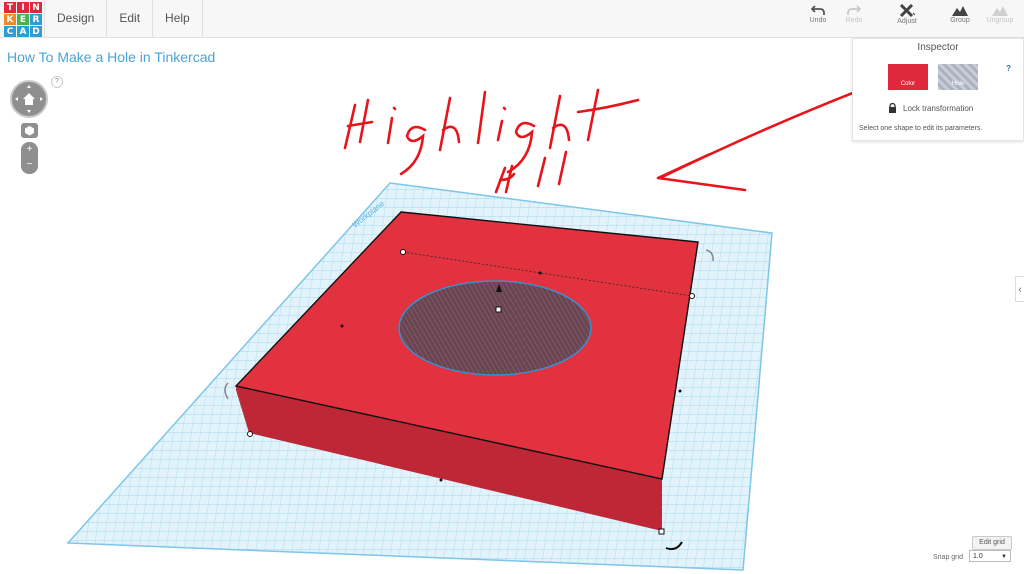  Describe the element at coordinates (29, 166) in the screenshot. I see `zoom-out-icon: −` at that location.